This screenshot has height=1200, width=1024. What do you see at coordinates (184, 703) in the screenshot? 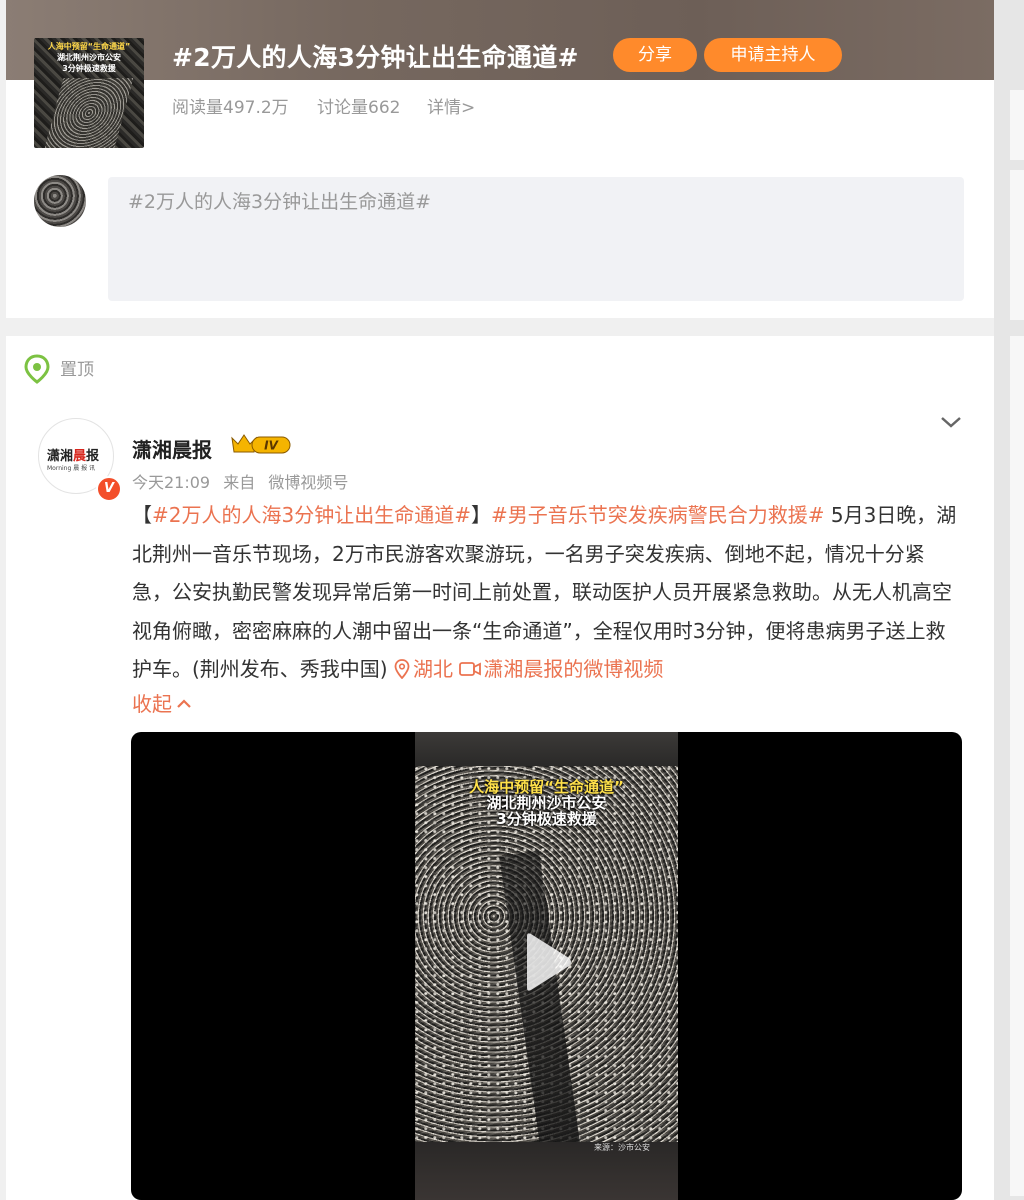
I see `chevron-up-icon` at bounding box center [184, 703].